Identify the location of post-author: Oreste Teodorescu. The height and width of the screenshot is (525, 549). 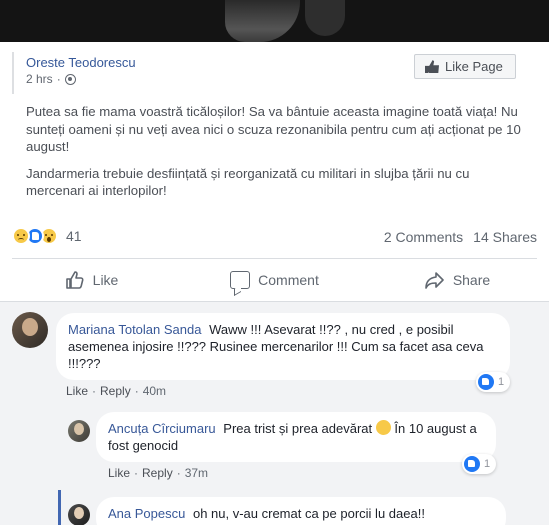
(81, 62).